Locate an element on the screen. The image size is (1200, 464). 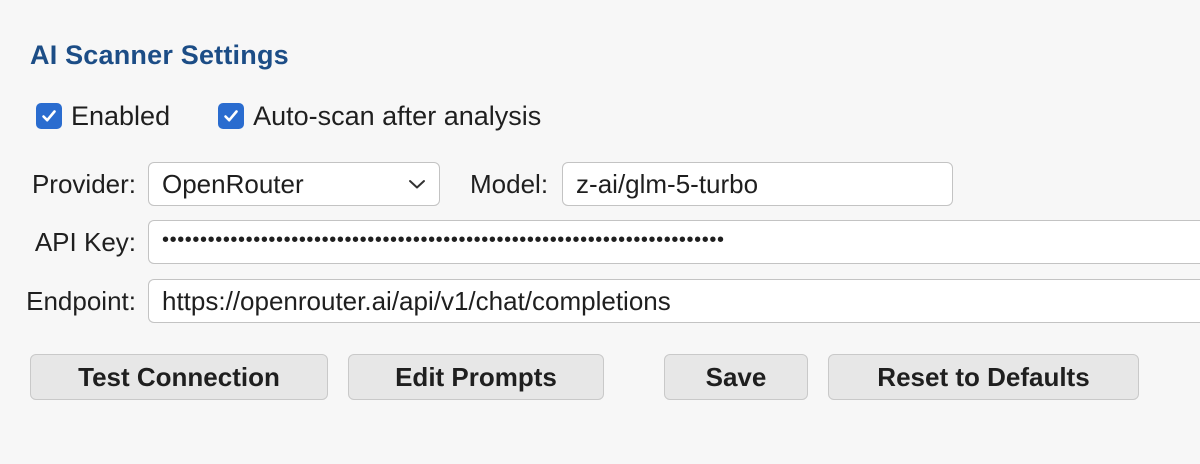
chevron-down-icon is located at coordinates (417, 184).